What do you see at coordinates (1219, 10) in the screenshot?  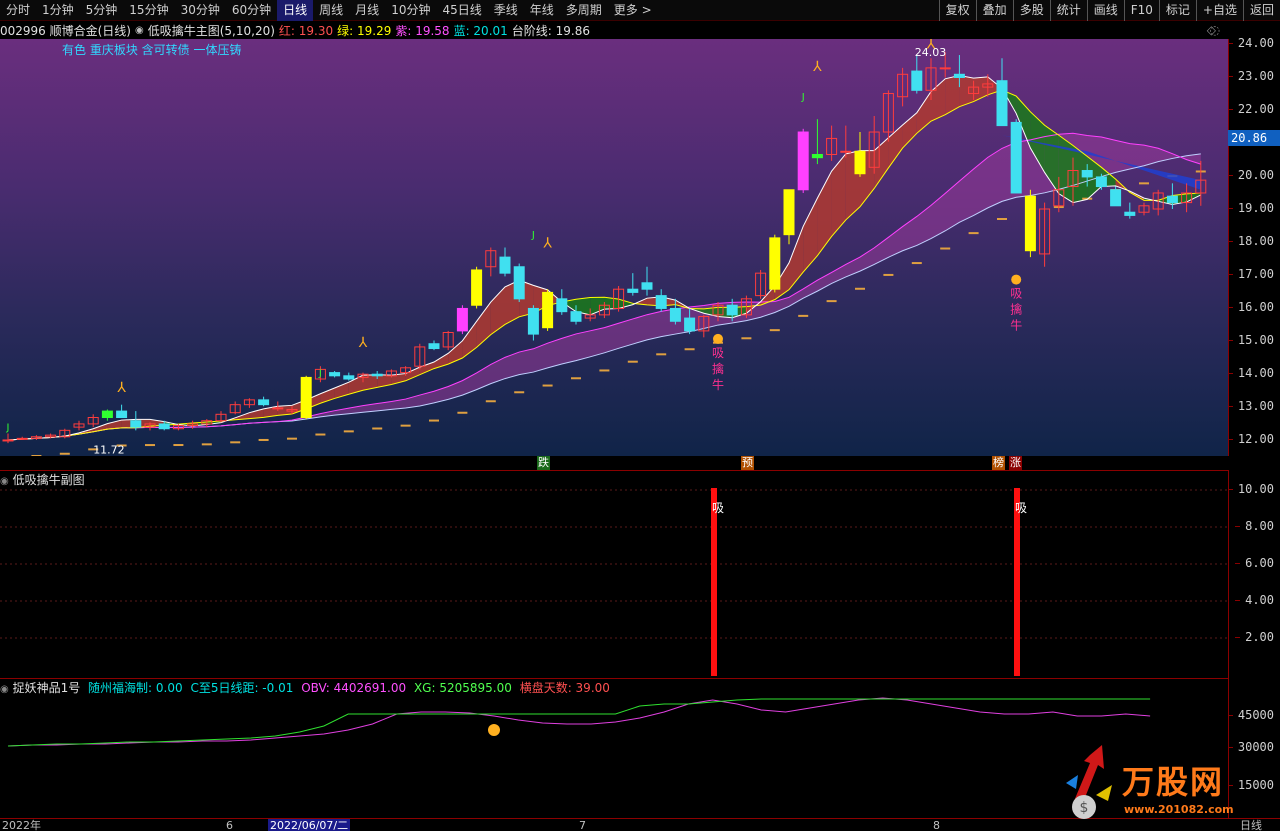 I see `toolbar-button-7: +自选` at bounding box center [1219, 10].